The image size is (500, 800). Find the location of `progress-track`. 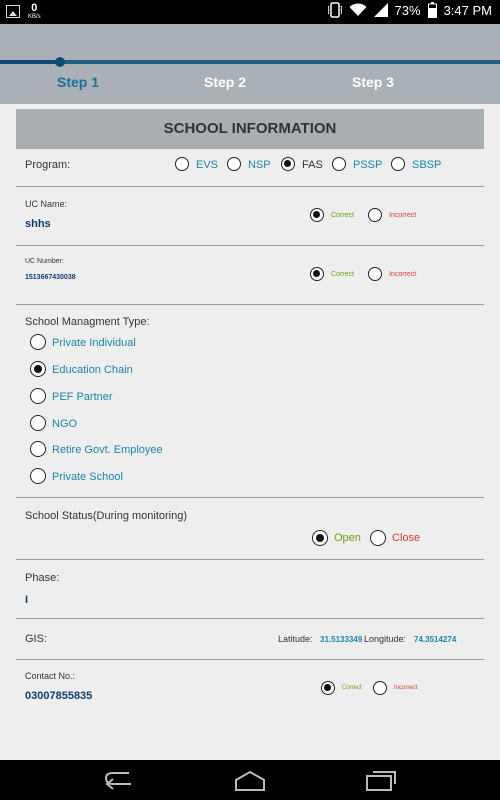

progress-track is located at coordinates (250, 62).